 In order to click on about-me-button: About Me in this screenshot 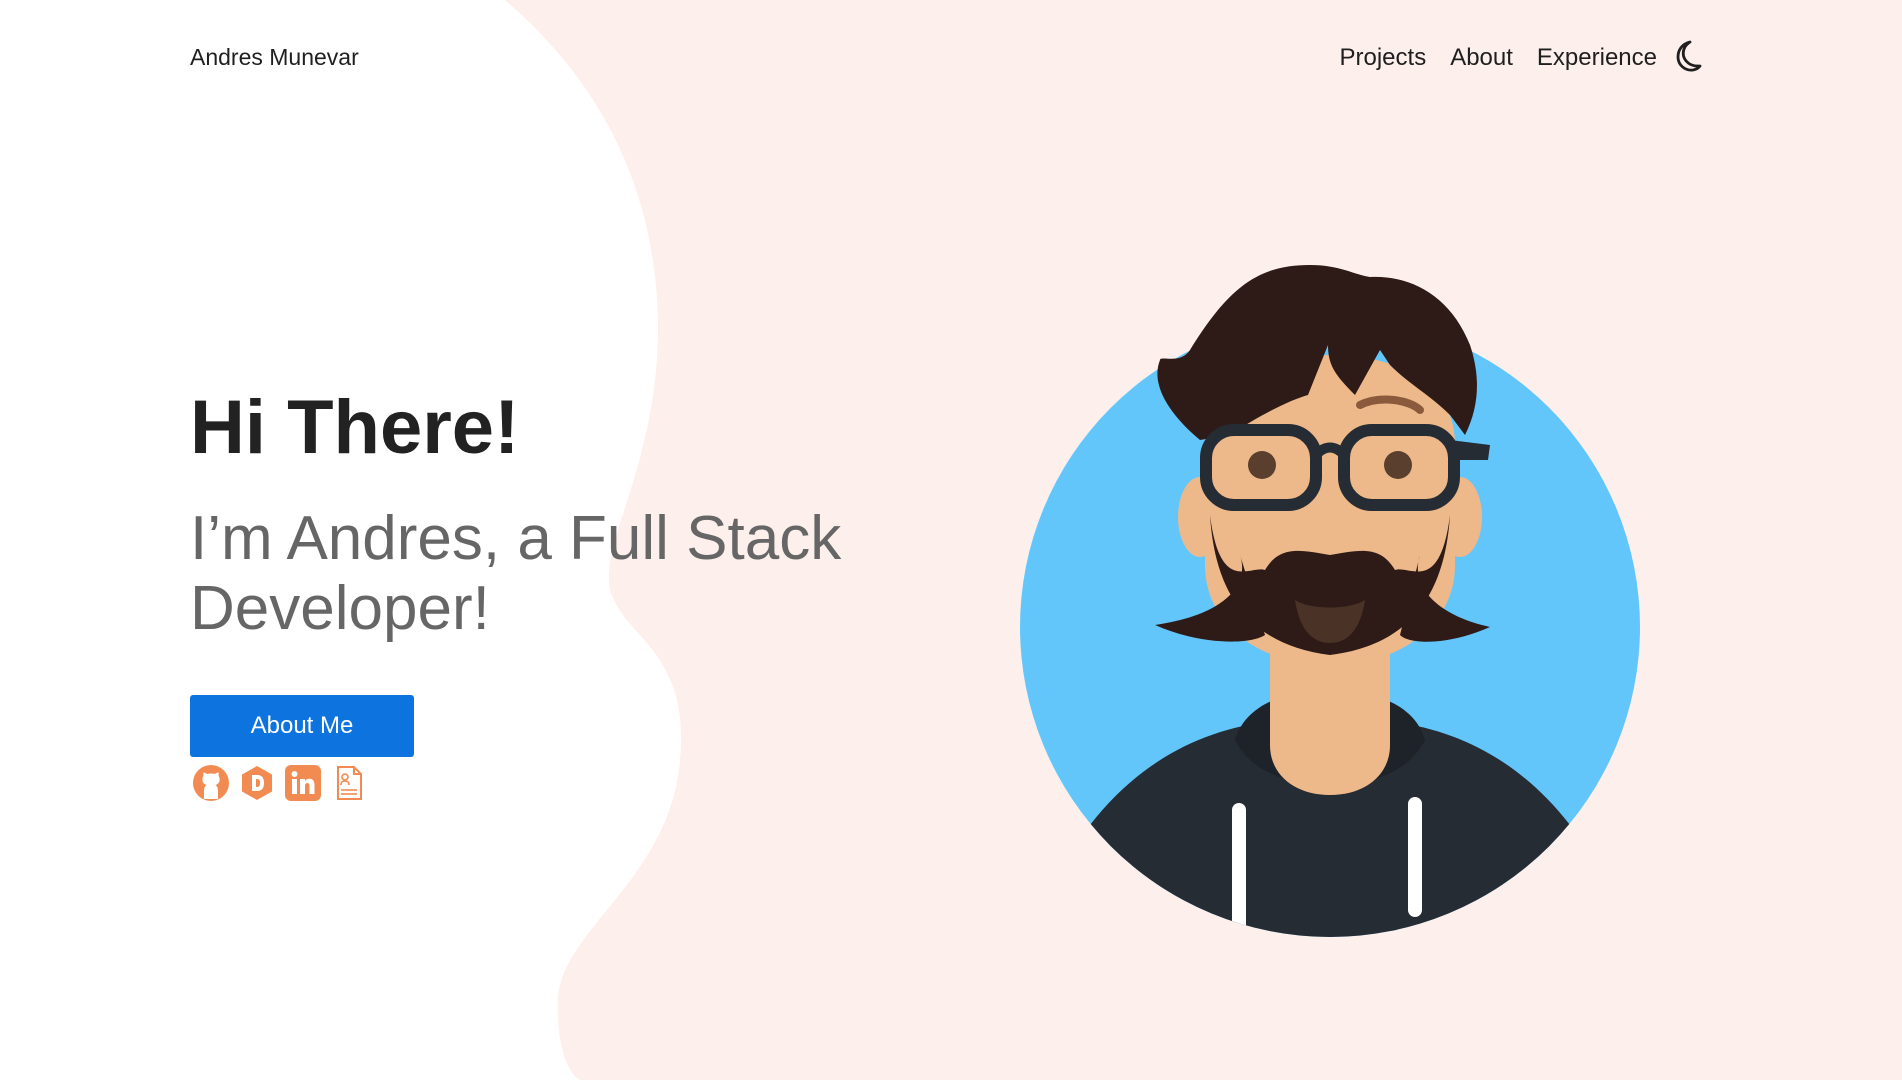, I will do `click(302, 726)`.